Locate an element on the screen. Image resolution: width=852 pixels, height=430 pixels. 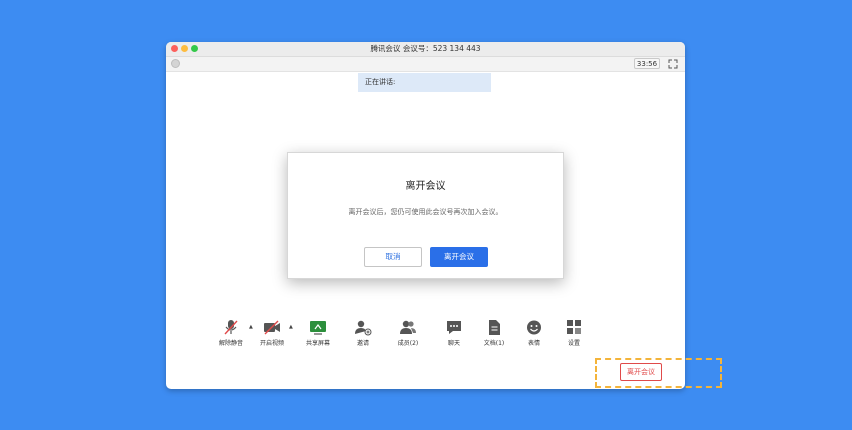
audio-options-caret-icon: ▲ is located at coordinates (251, 327).